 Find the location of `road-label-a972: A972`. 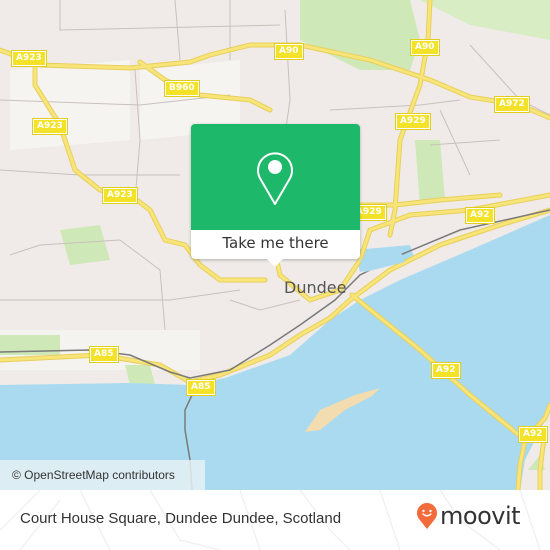

road-label-a972: A972 is located at coordinates (512, 104).